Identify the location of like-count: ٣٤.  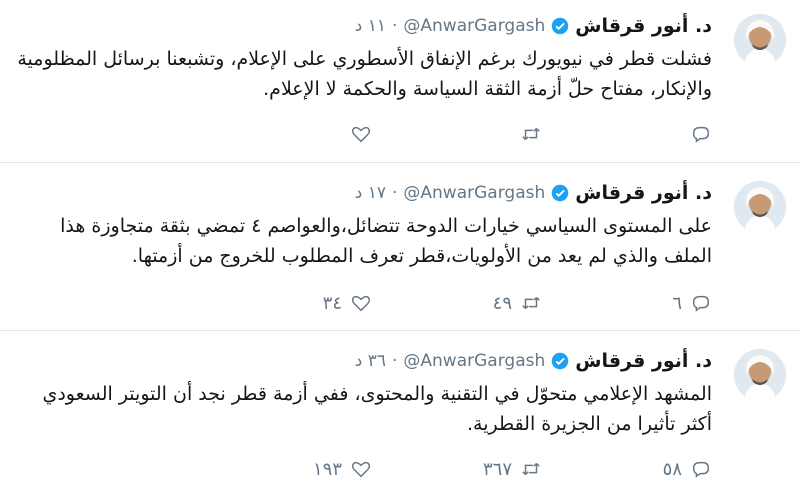
(332, 303).